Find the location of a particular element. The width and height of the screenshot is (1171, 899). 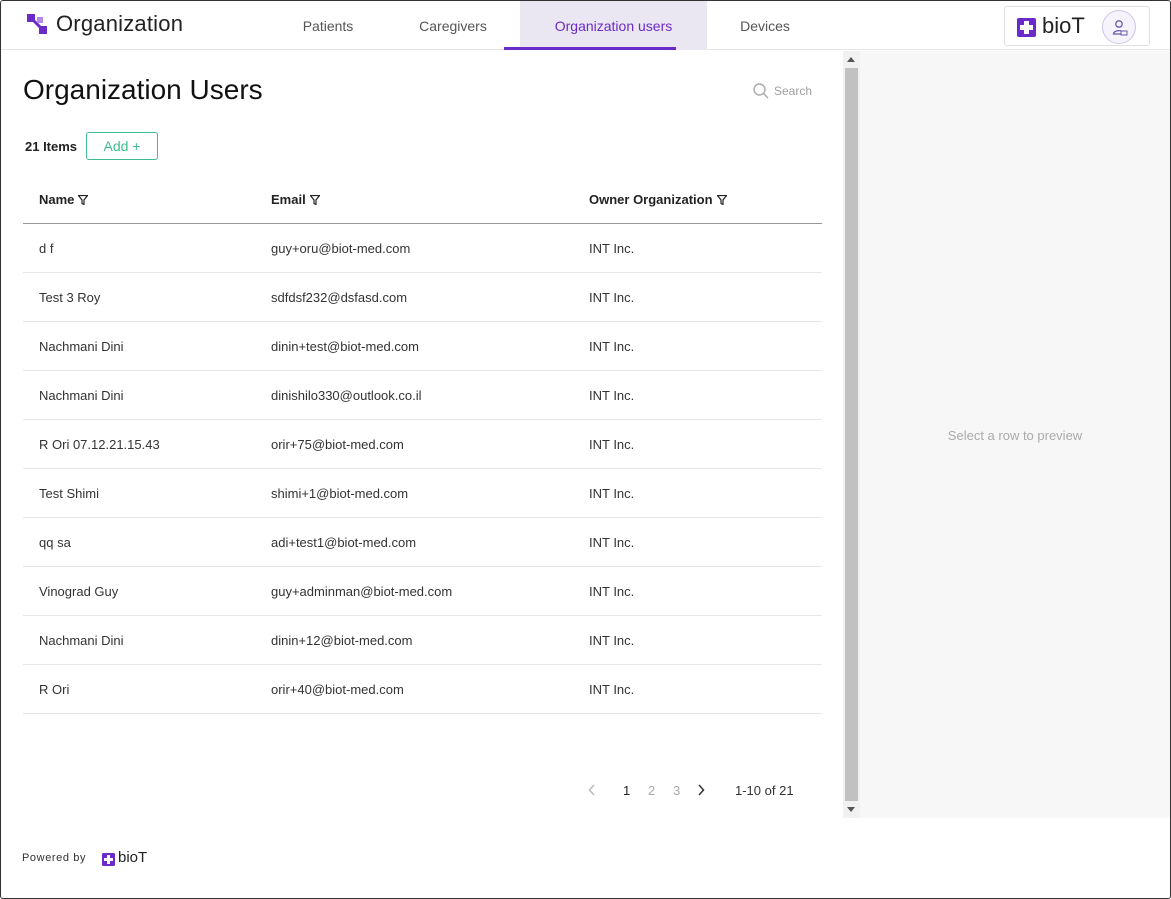

column-header-owner-organization: Owner Organization is located at coordinates (658, 199).